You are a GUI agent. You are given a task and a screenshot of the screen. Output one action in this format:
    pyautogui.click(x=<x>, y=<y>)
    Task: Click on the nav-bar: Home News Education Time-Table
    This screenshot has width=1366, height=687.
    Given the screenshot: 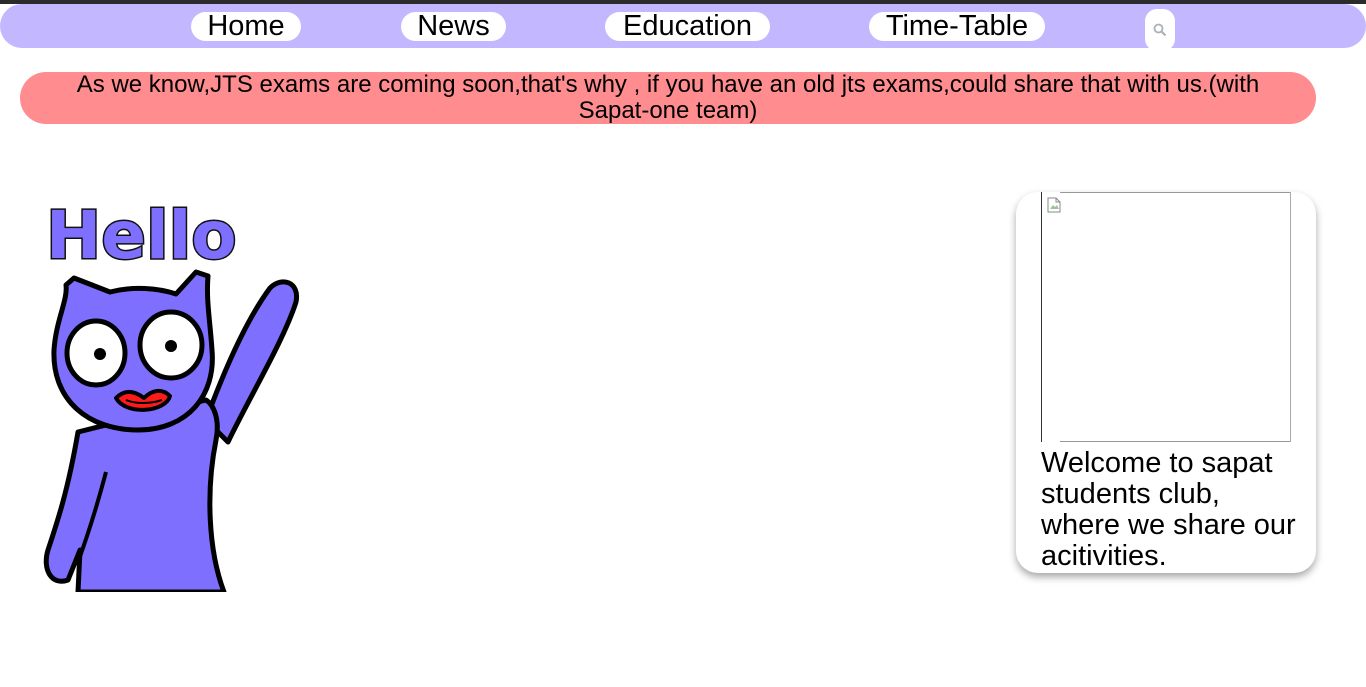 What is the action you would take?
    pyautogui.click(x=683, y=27)
    